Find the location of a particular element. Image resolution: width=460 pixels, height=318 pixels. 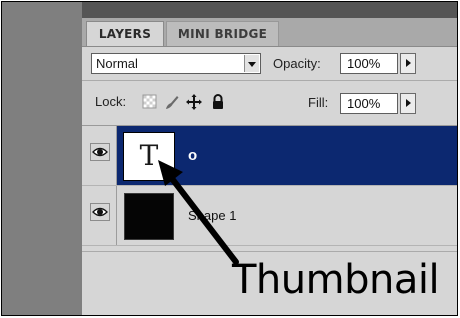

lock-label: Lock: is located at coordinates (111, 101).